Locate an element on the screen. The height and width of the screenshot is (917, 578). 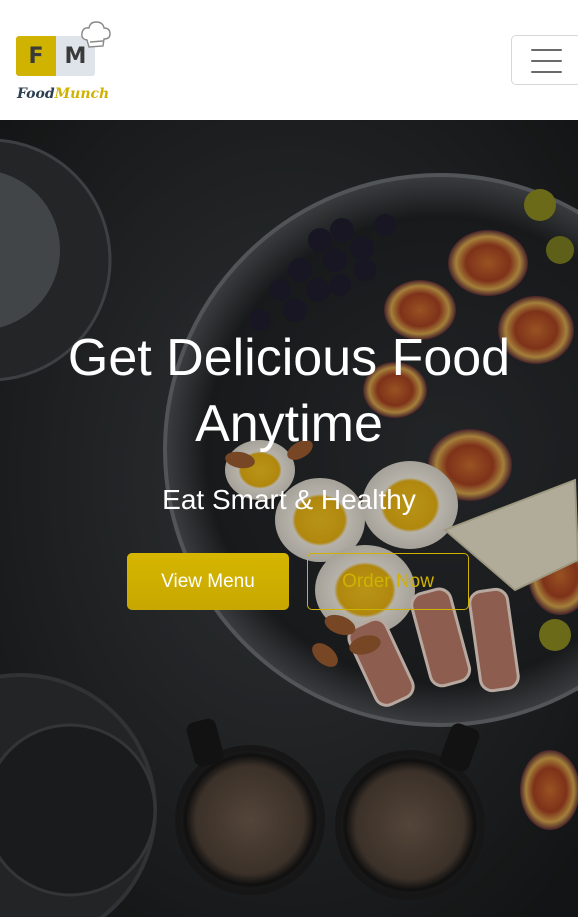
menu-toggle-button is located at coordinates (544, 60).